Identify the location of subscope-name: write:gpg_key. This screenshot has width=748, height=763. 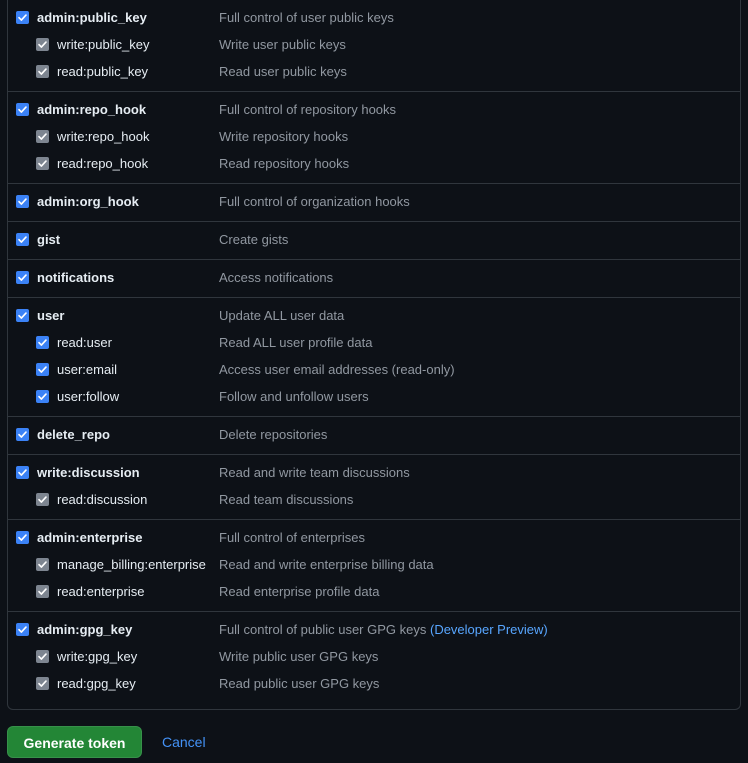
(97, 656).